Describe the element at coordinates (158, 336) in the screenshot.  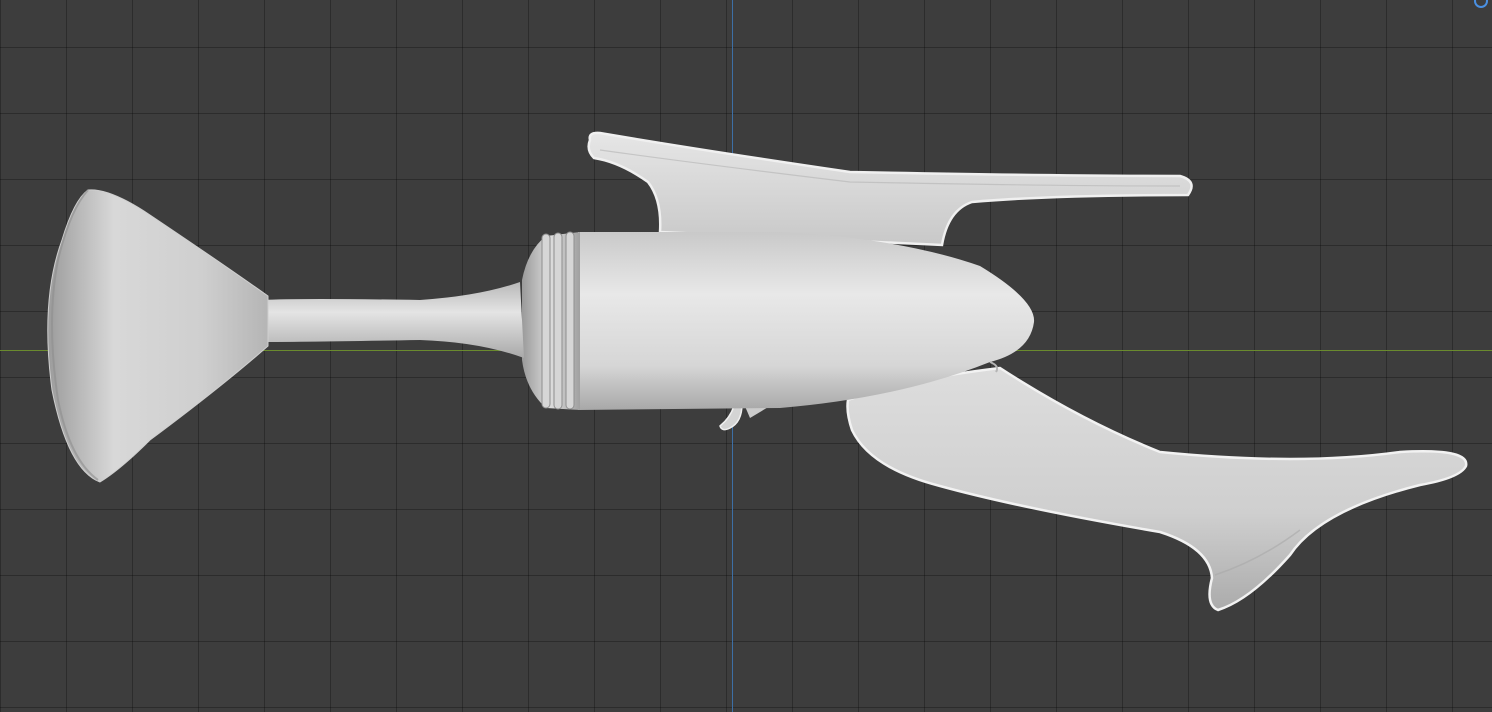
I see `emitter-bell` at that location.